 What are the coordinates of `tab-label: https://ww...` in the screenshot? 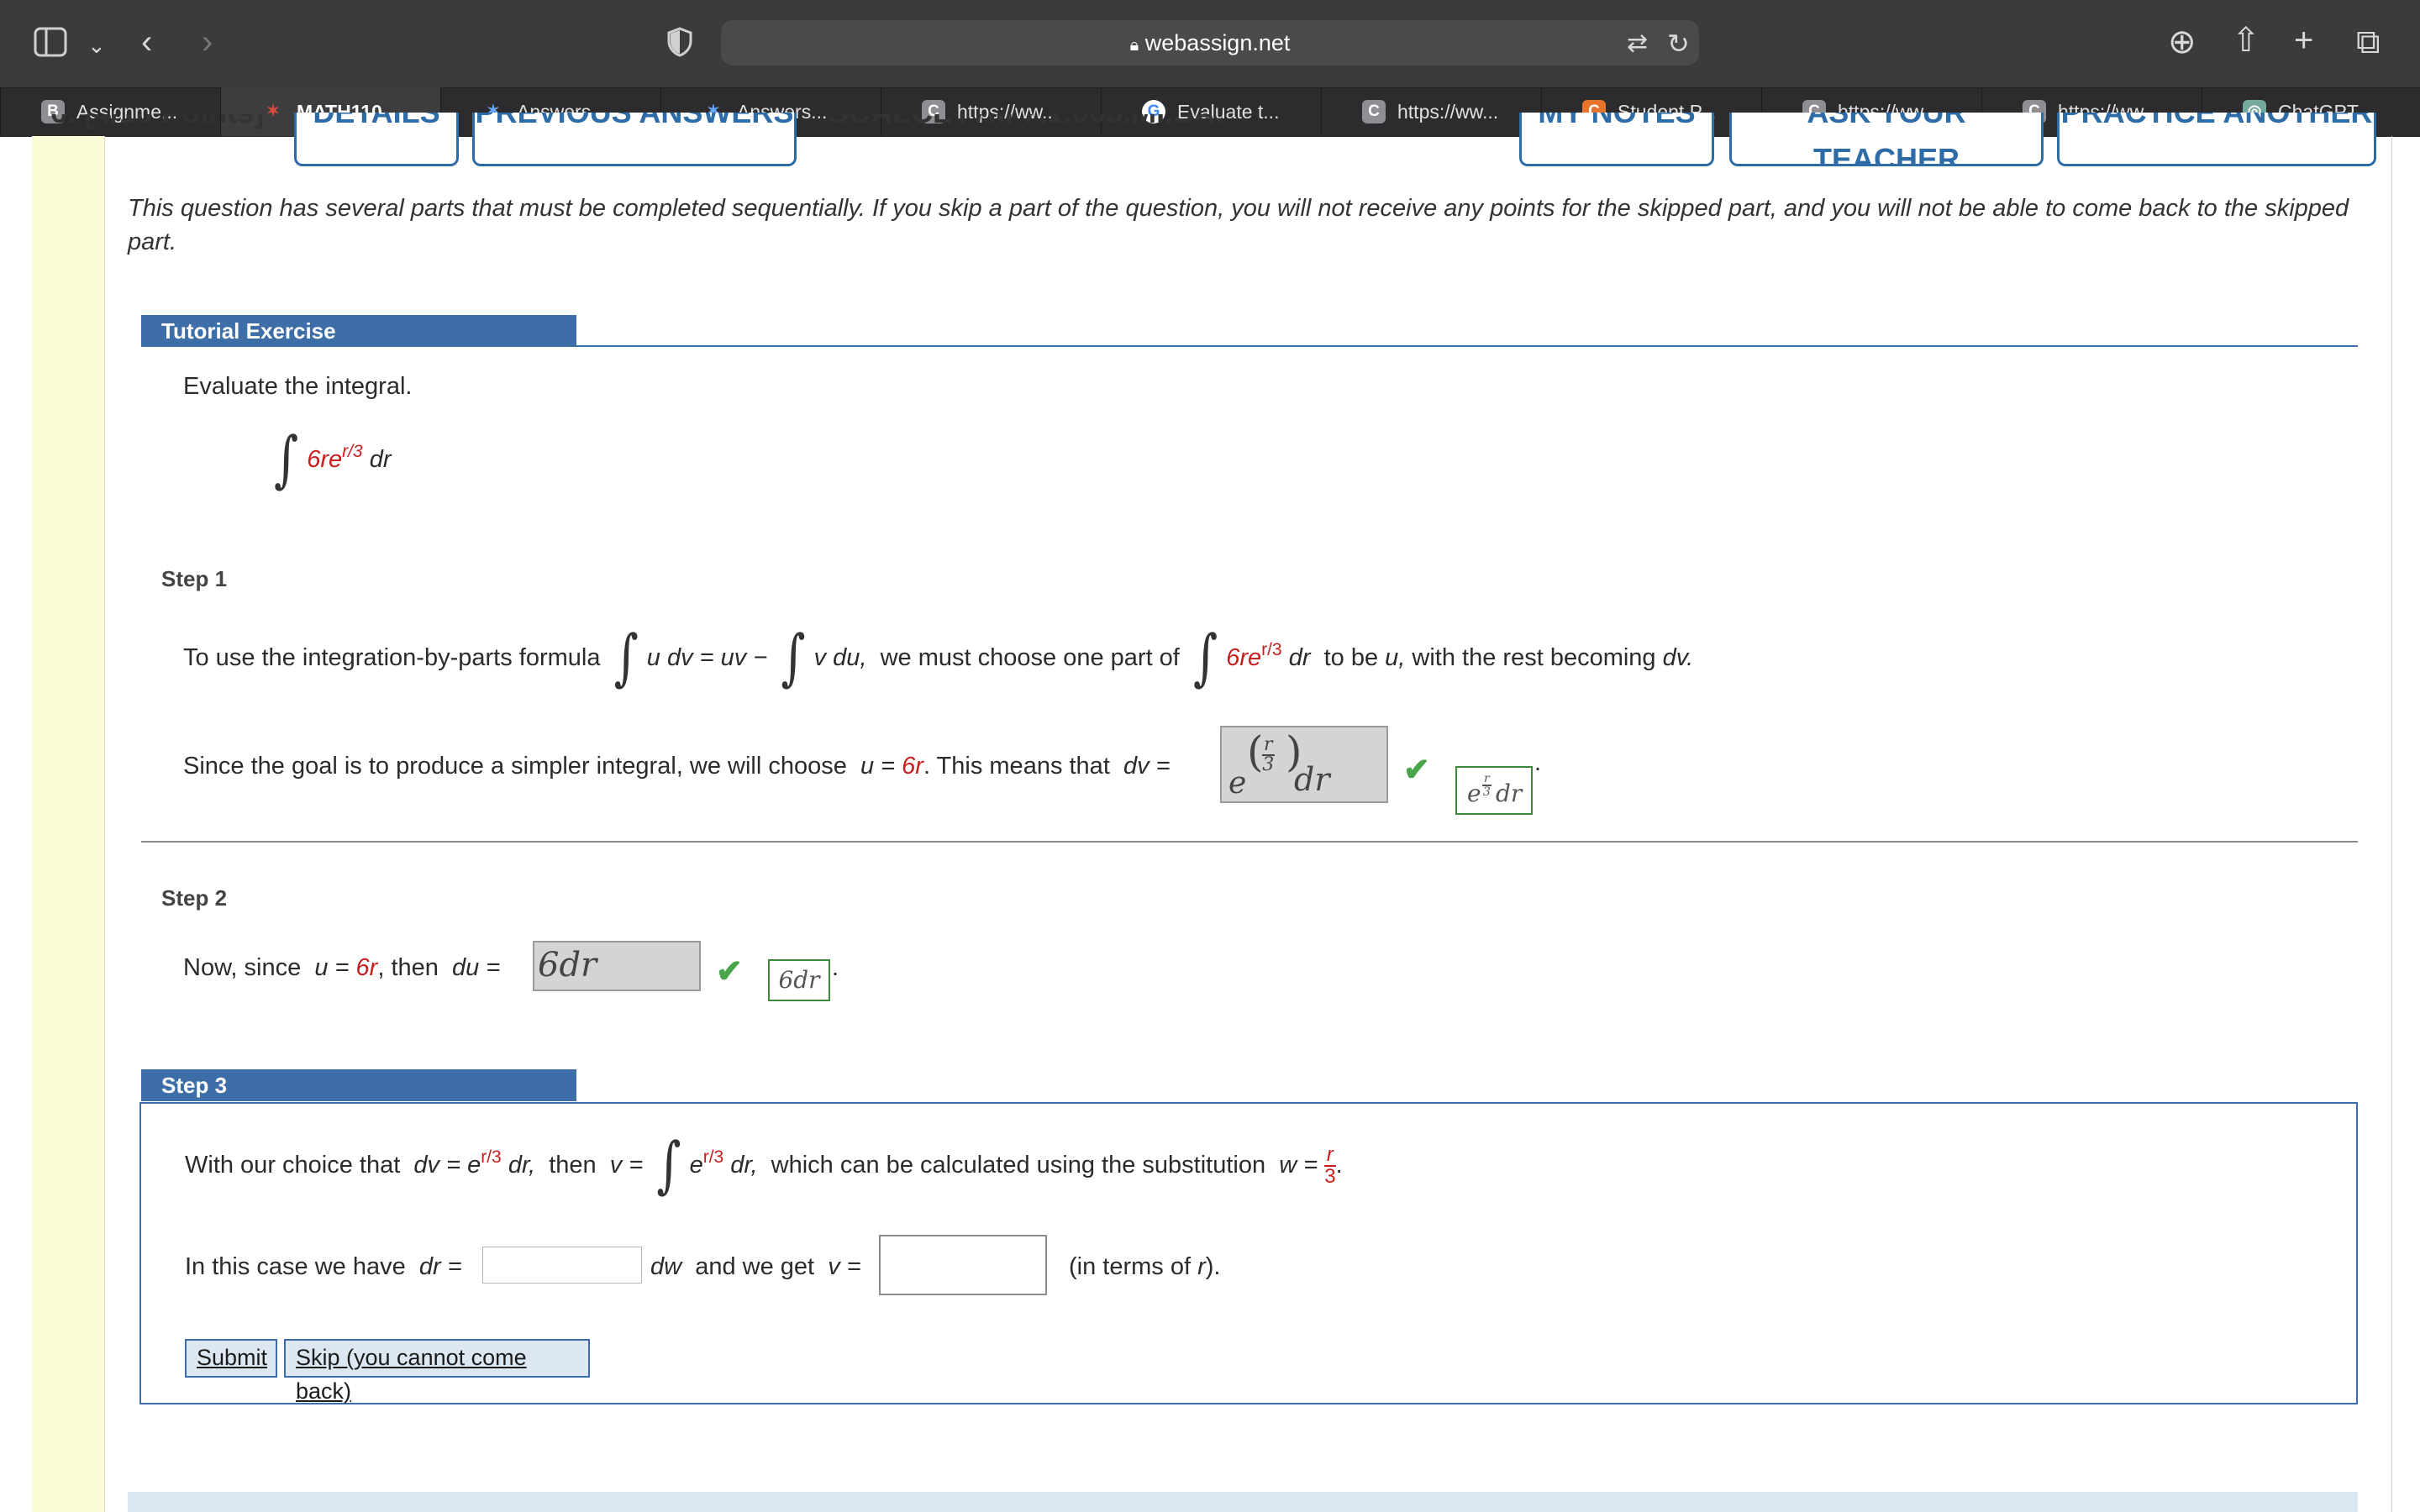 It's located at (1448, 112).